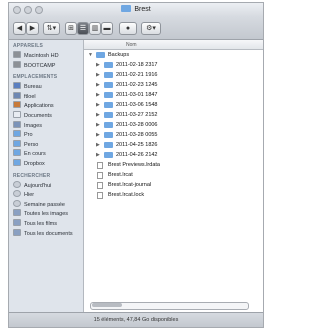  Describe the element at coordinates (29, 195) in the screenshot. I see `sidebar-item-label: Hier` at that location.